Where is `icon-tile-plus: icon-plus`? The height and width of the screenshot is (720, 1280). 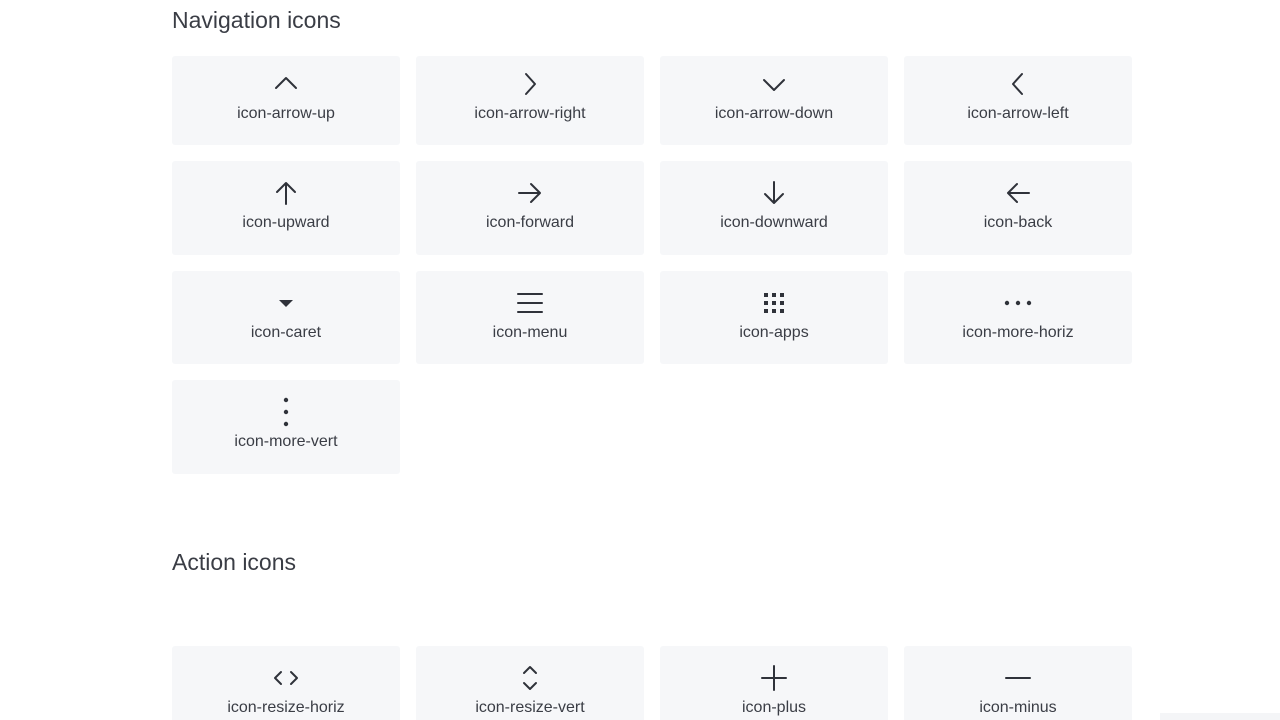 icon-tile-plus: icon-plus is located at coordinates (774, 683).